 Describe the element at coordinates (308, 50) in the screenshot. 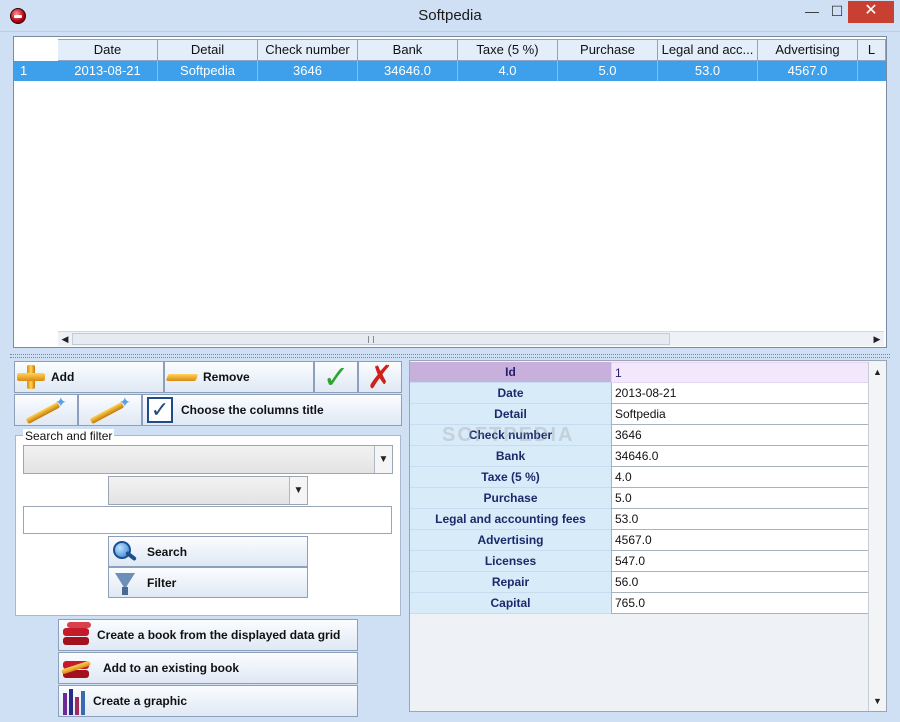

I see `column-header-check-number: Check number` at that location.